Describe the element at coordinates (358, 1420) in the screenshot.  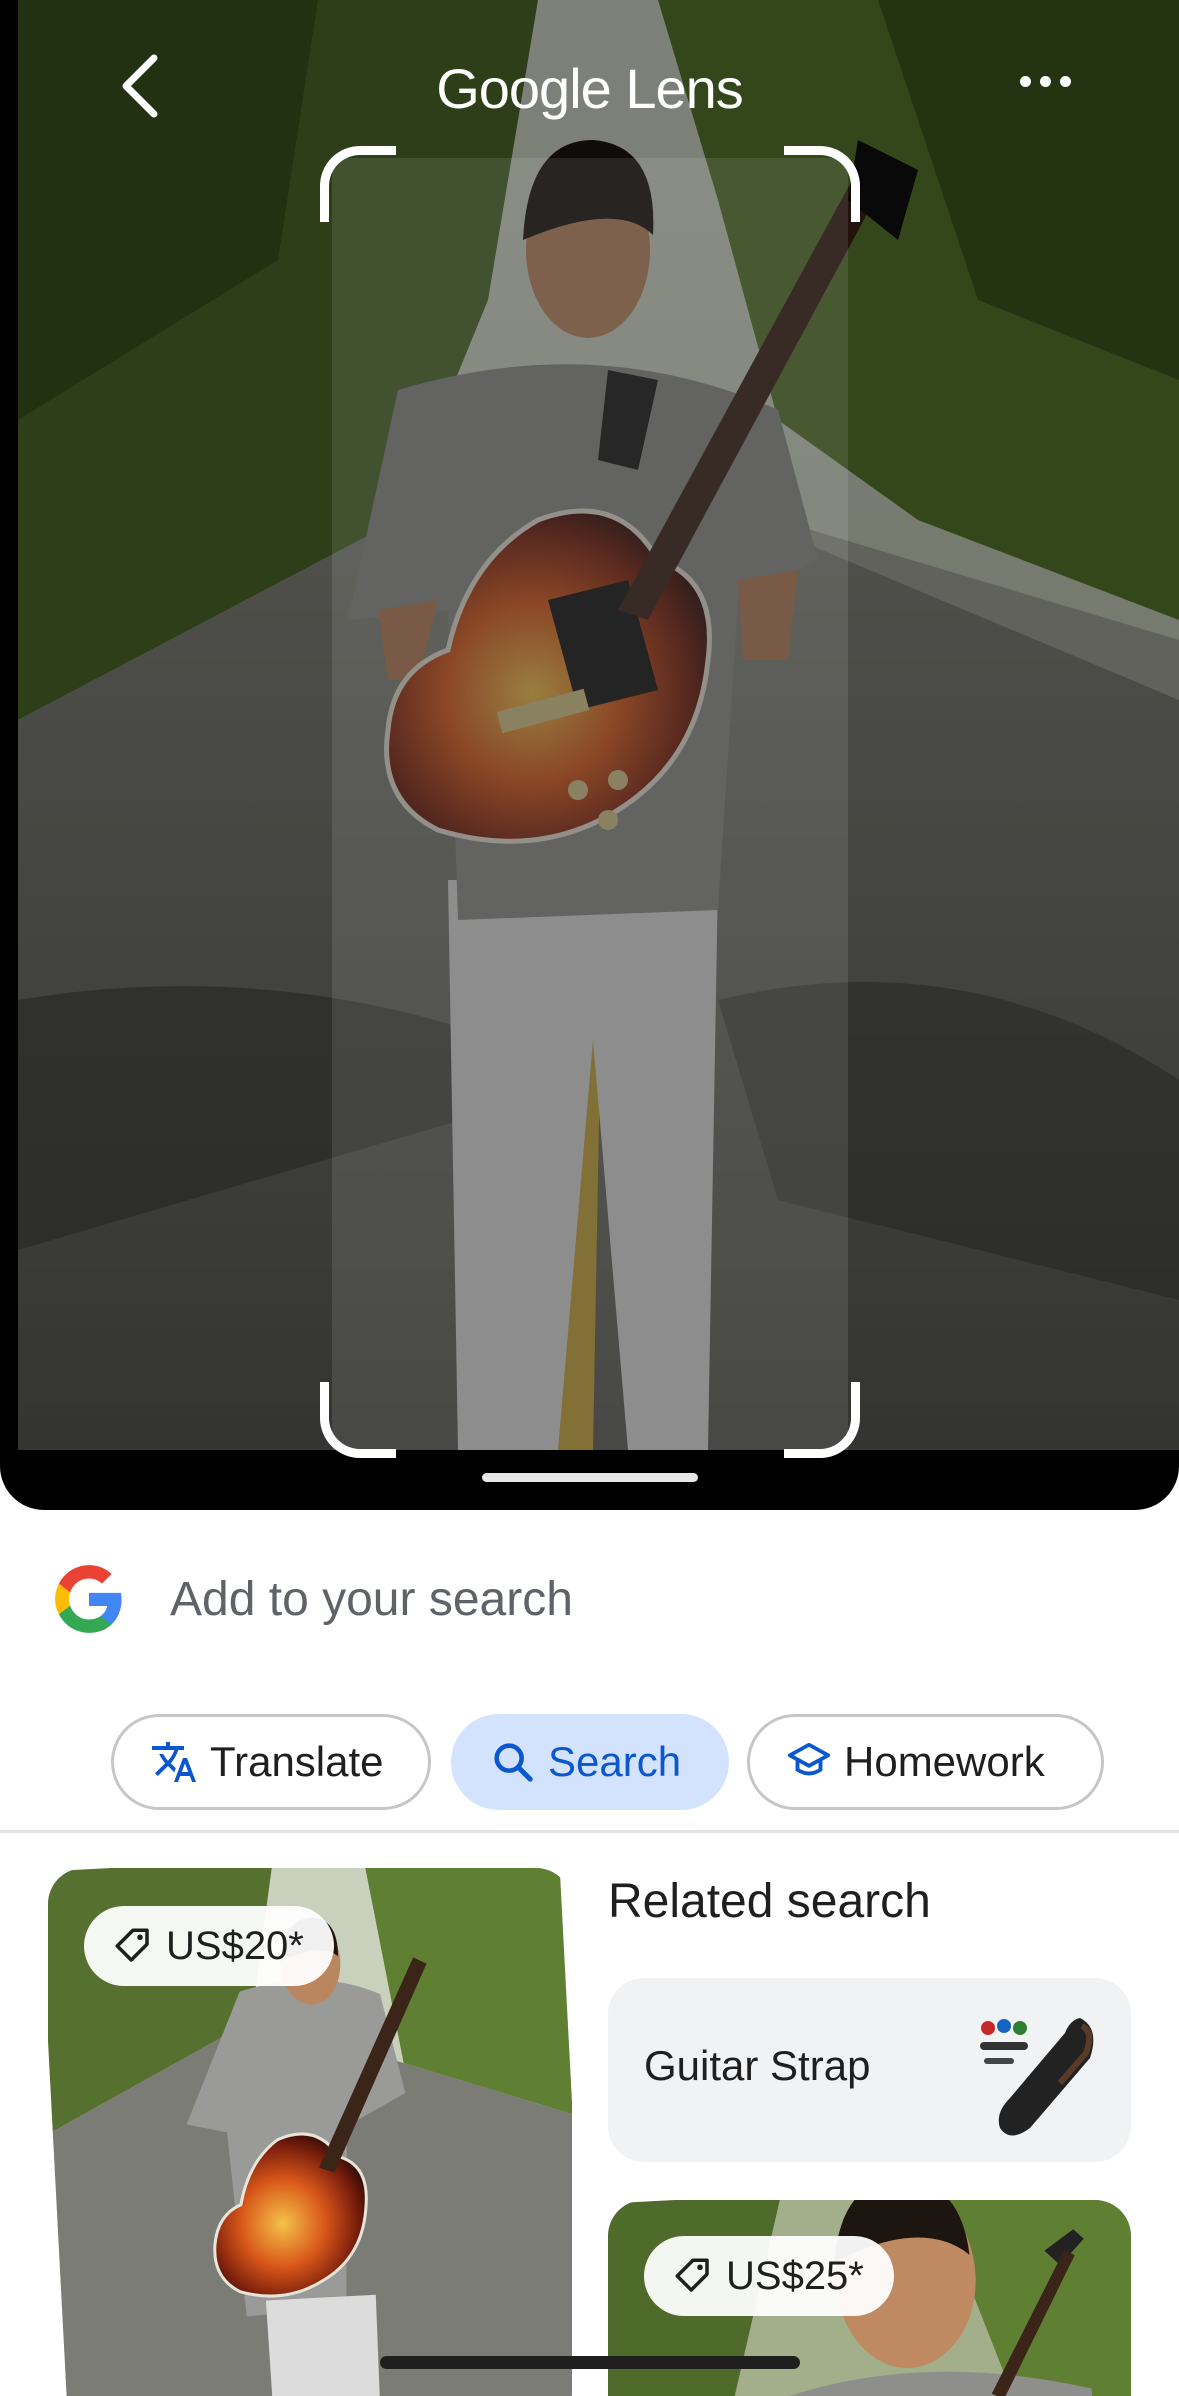
I see `selection-corner-bottom-left` at that location.